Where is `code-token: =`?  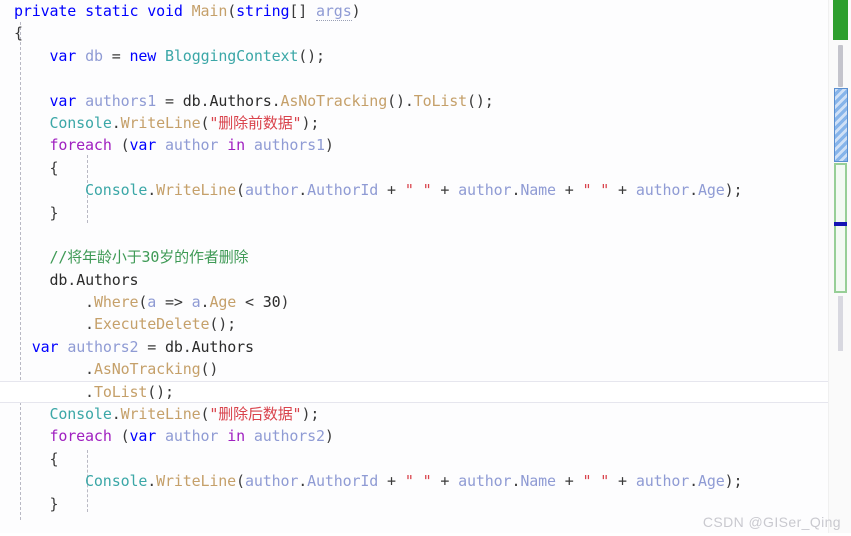 code-token: = is located at coordinates (116, 55).